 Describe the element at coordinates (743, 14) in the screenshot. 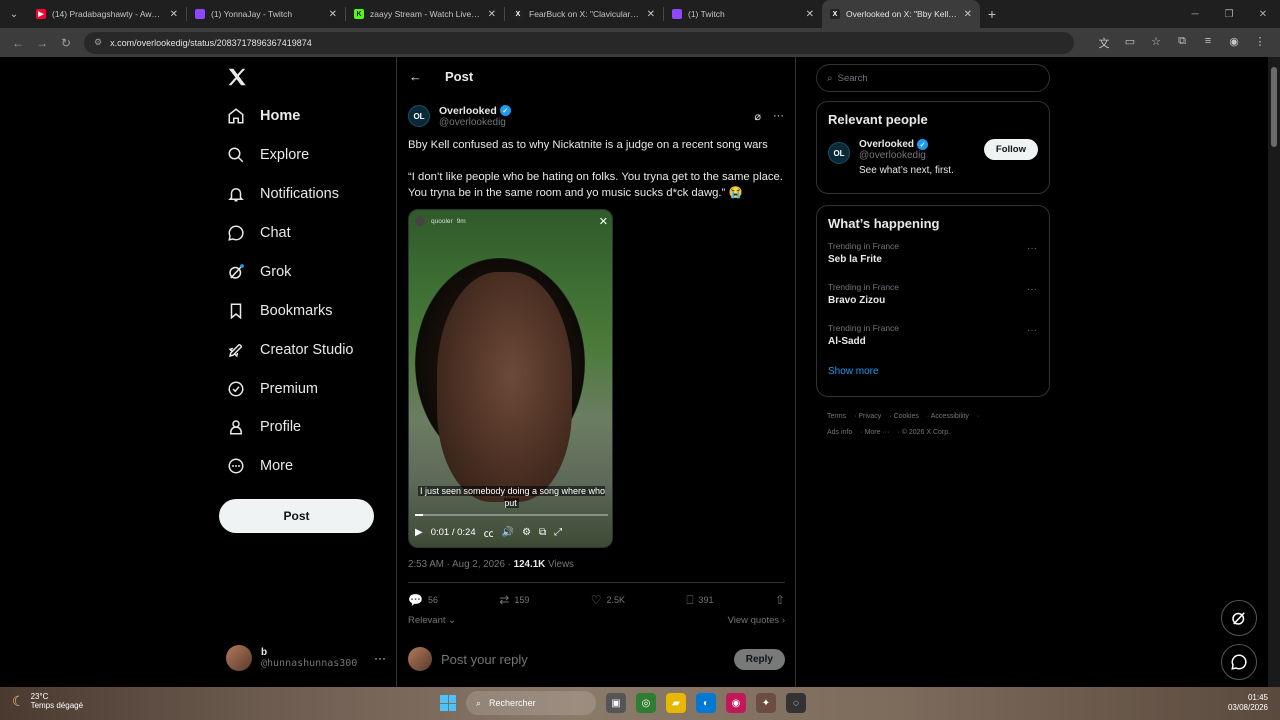

I see `browser-tab: (1) Twitch ✕` at that location.